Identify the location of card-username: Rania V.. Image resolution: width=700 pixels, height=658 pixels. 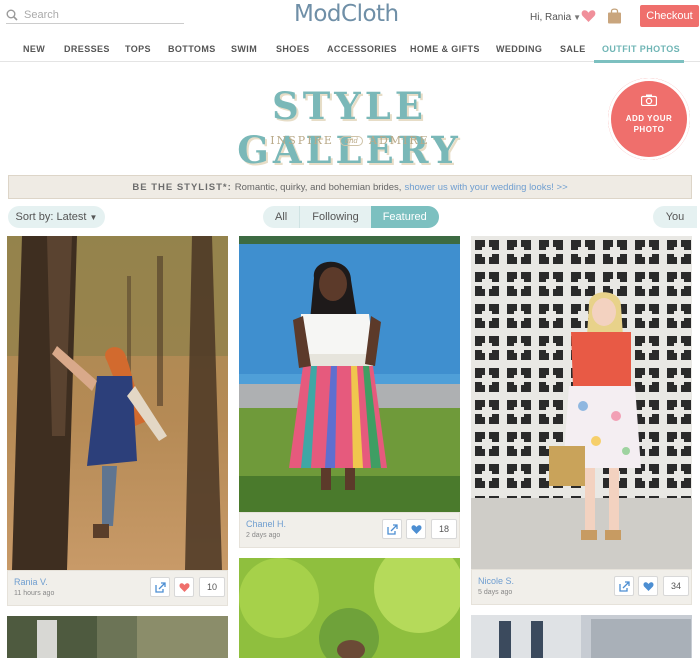
(31, 582).